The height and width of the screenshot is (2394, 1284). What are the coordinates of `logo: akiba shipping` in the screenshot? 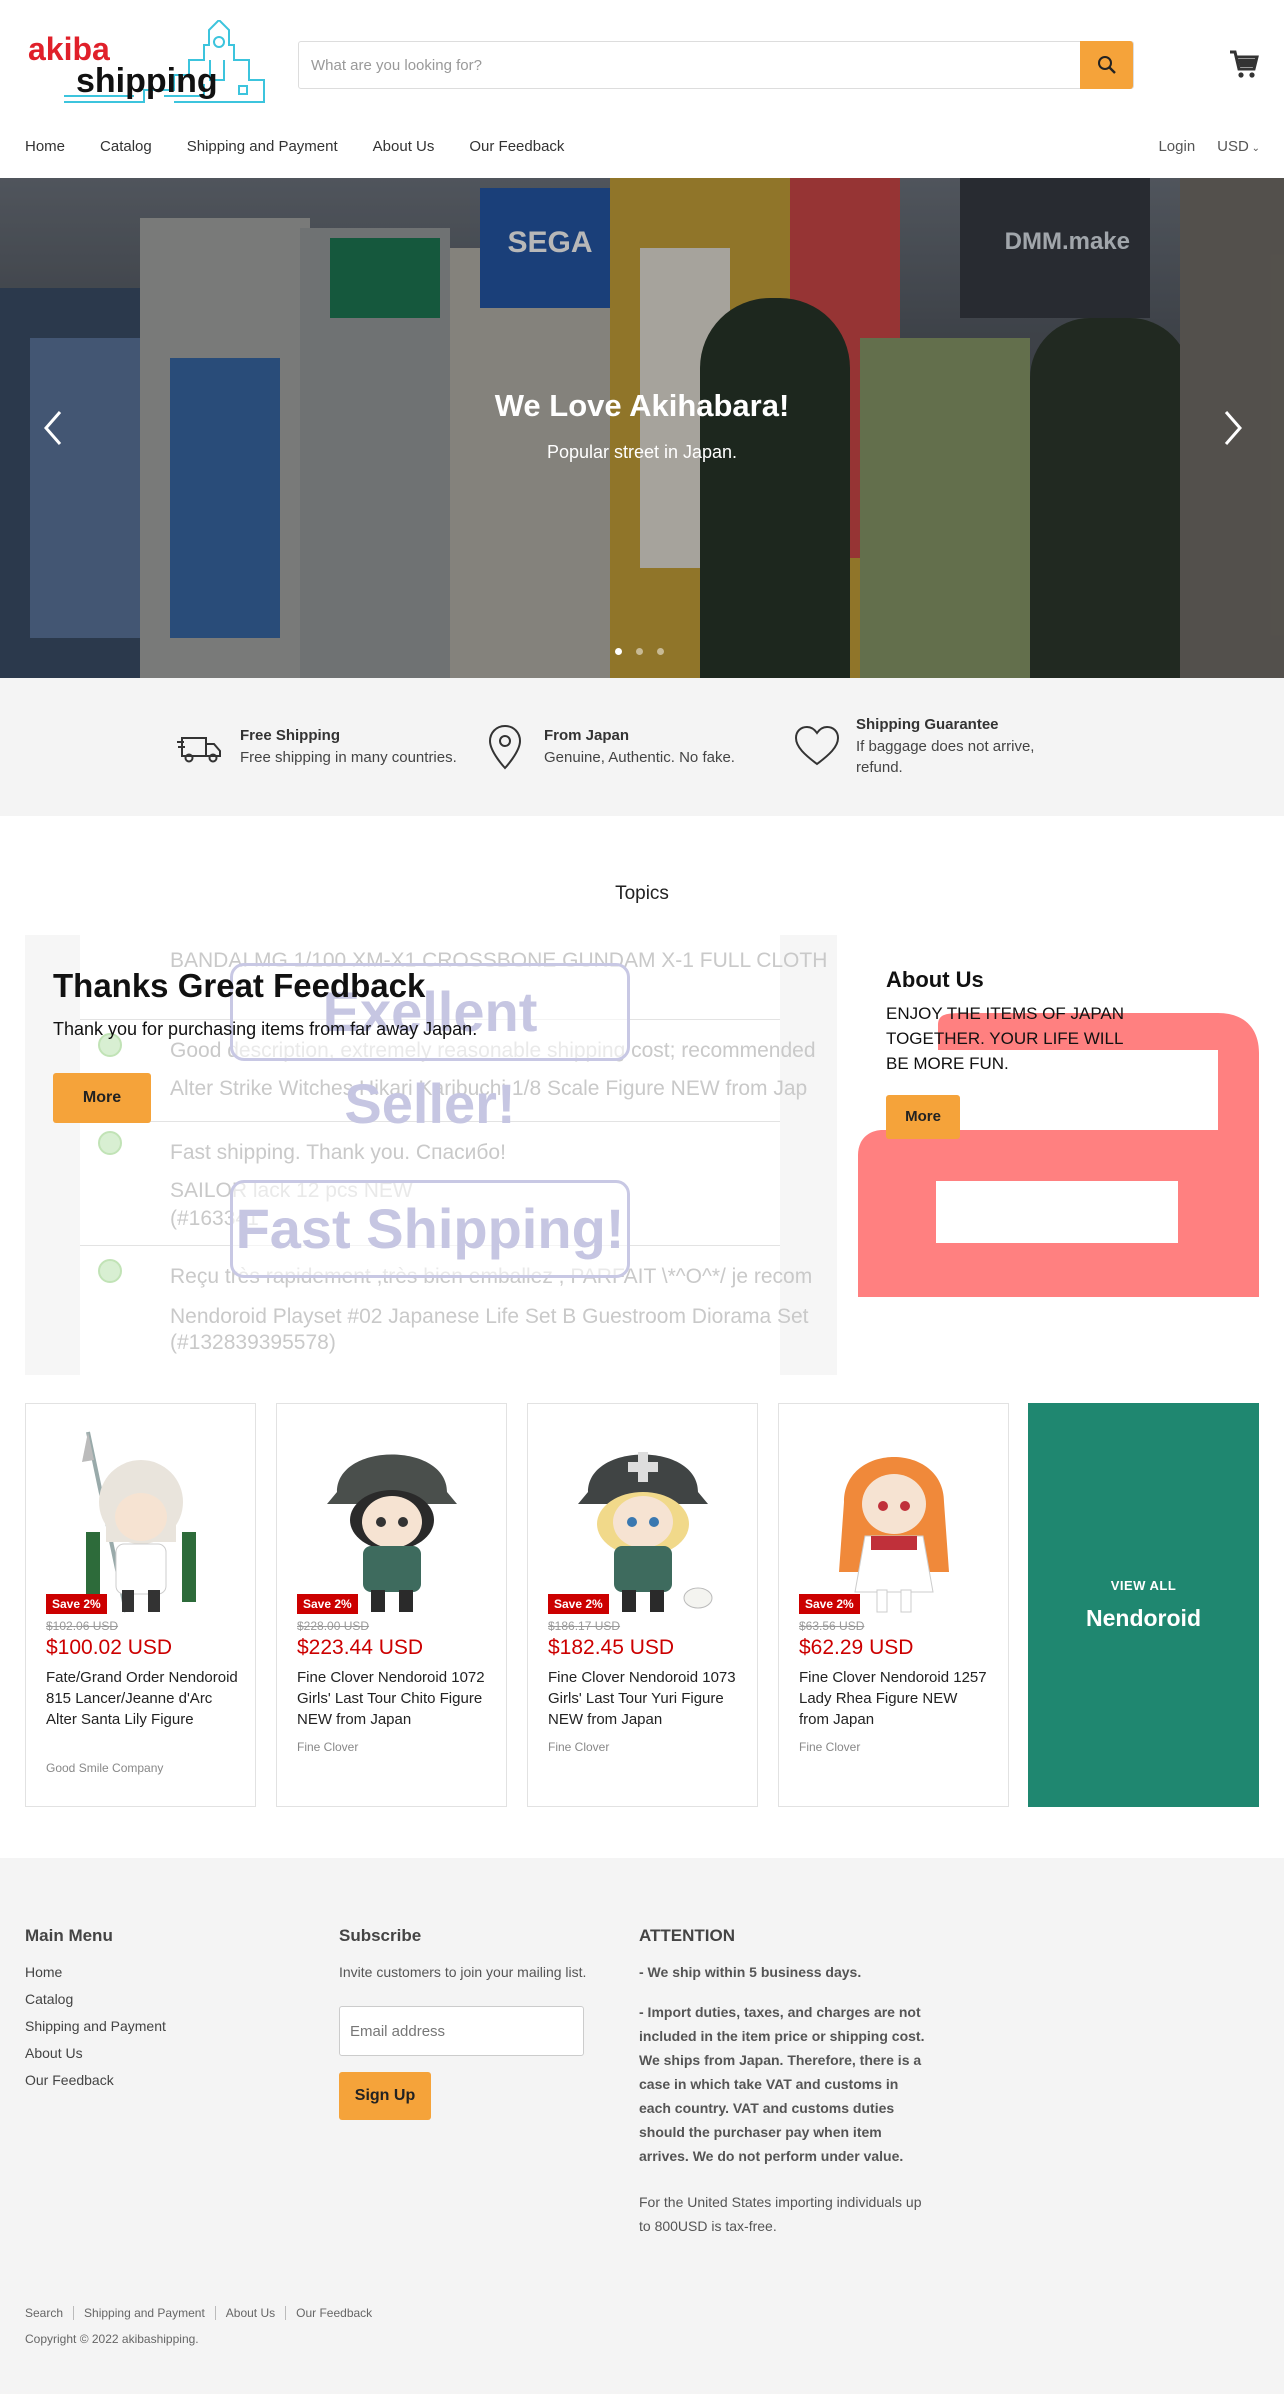 It's located at (149, 64).